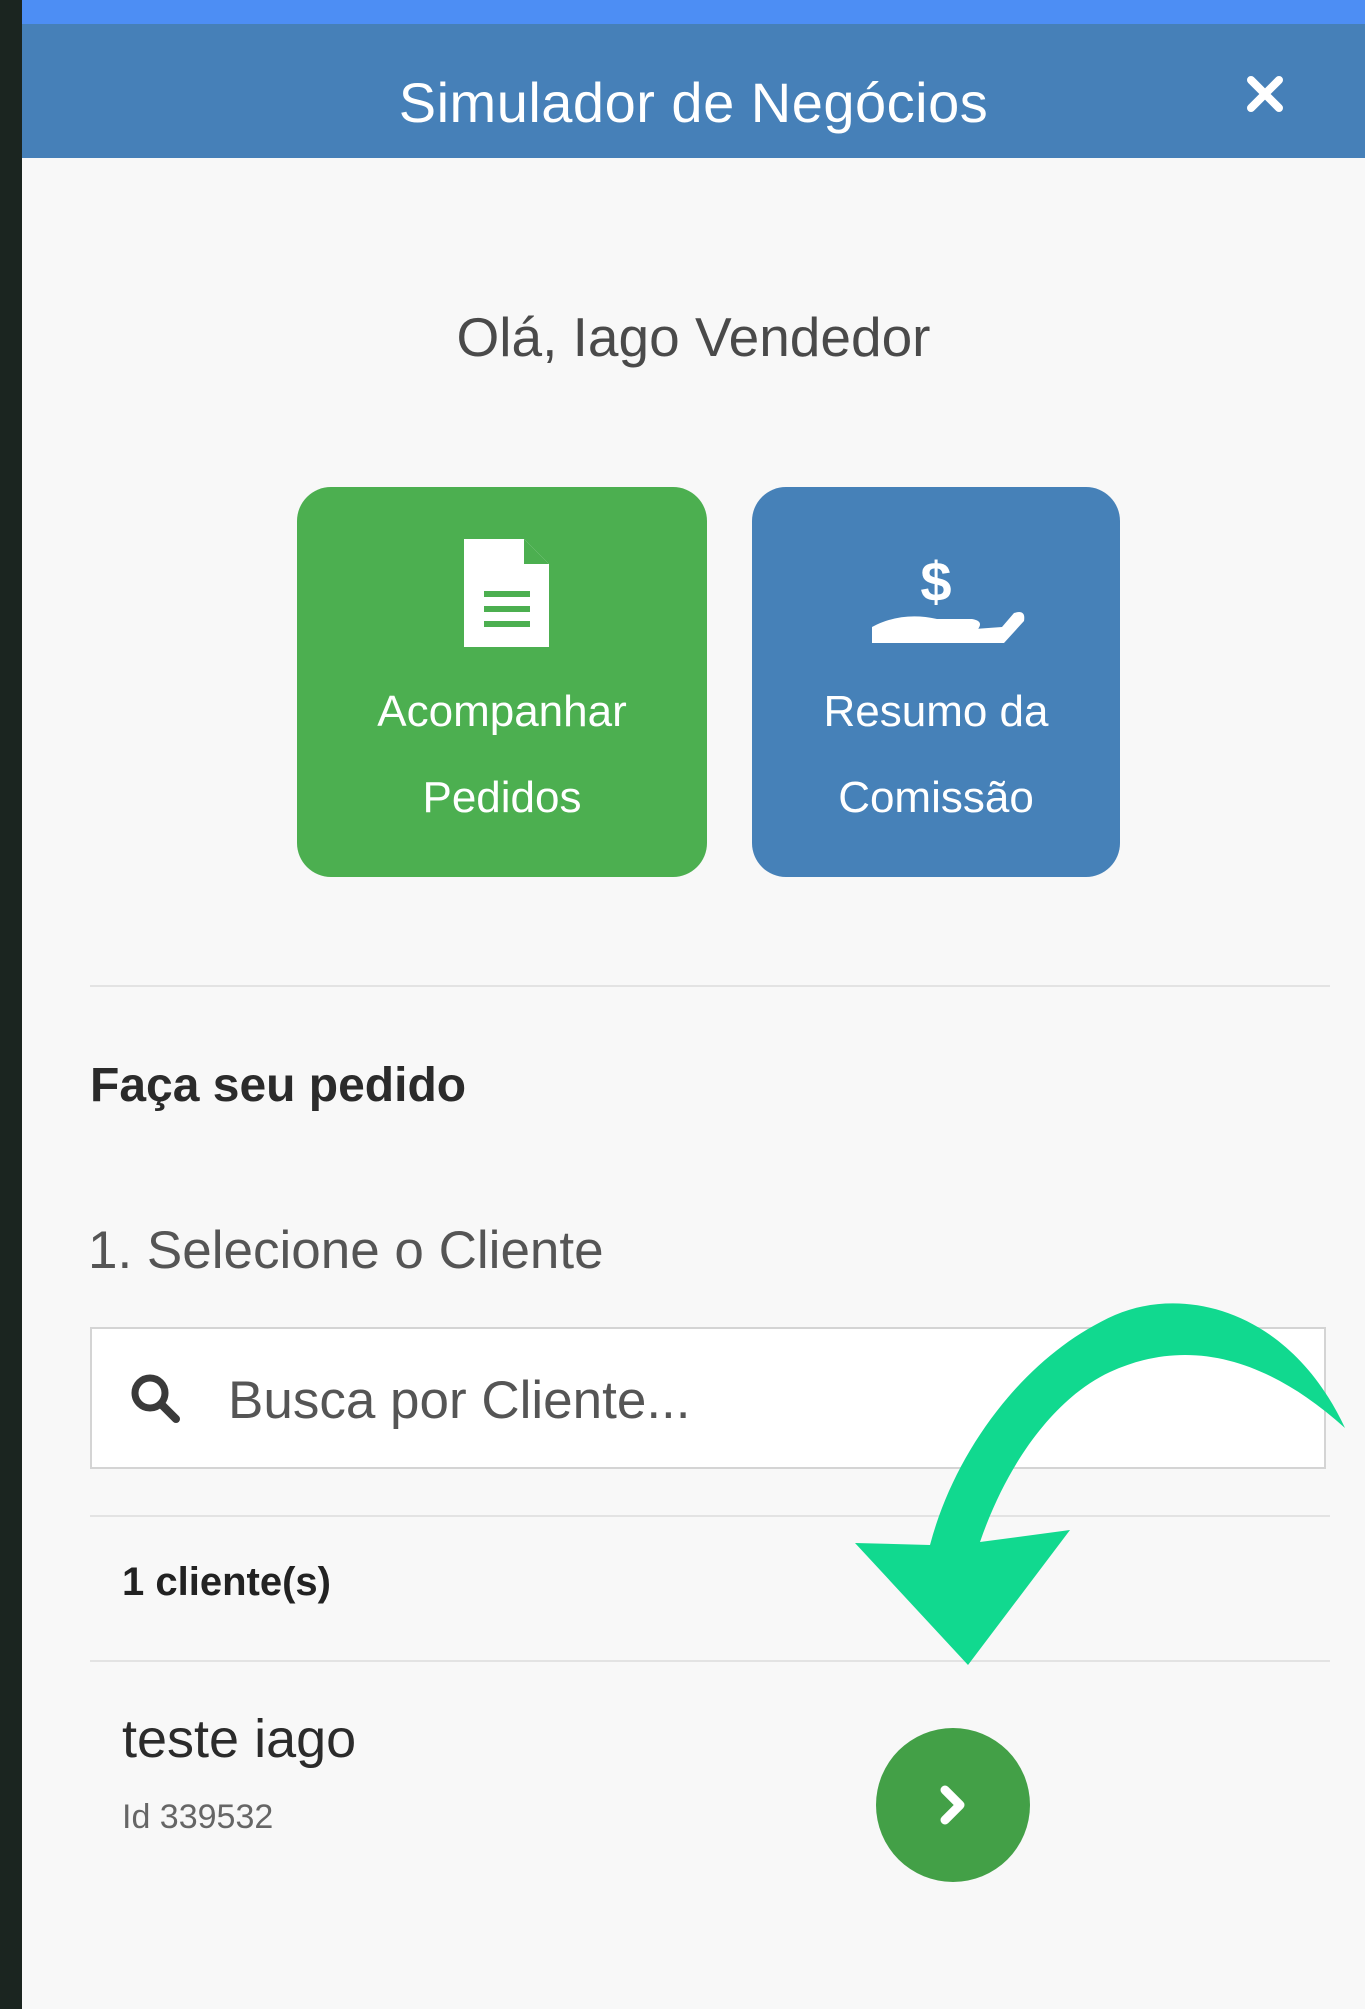 Image resolution: width=1365 pixels, height=2009 pixels. Describe the element at coordinates (346, 1250) in the screenshot. I see `step-label: 1. Selecione o Cliente` at that location.